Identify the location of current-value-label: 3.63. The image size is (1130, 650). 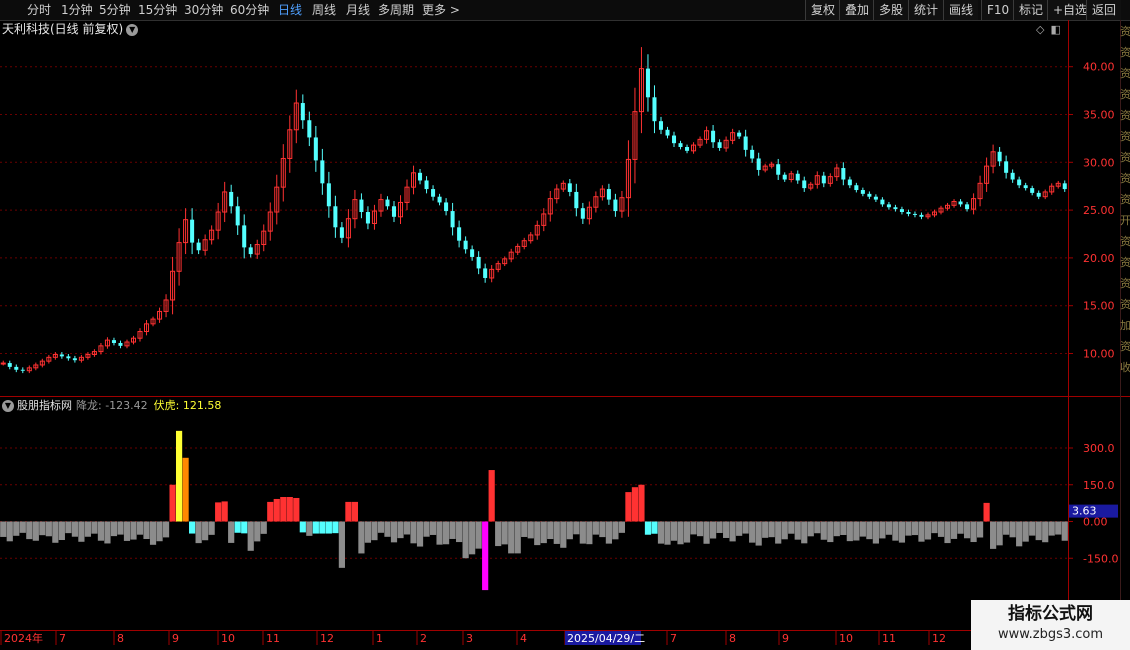
(1084, 511).